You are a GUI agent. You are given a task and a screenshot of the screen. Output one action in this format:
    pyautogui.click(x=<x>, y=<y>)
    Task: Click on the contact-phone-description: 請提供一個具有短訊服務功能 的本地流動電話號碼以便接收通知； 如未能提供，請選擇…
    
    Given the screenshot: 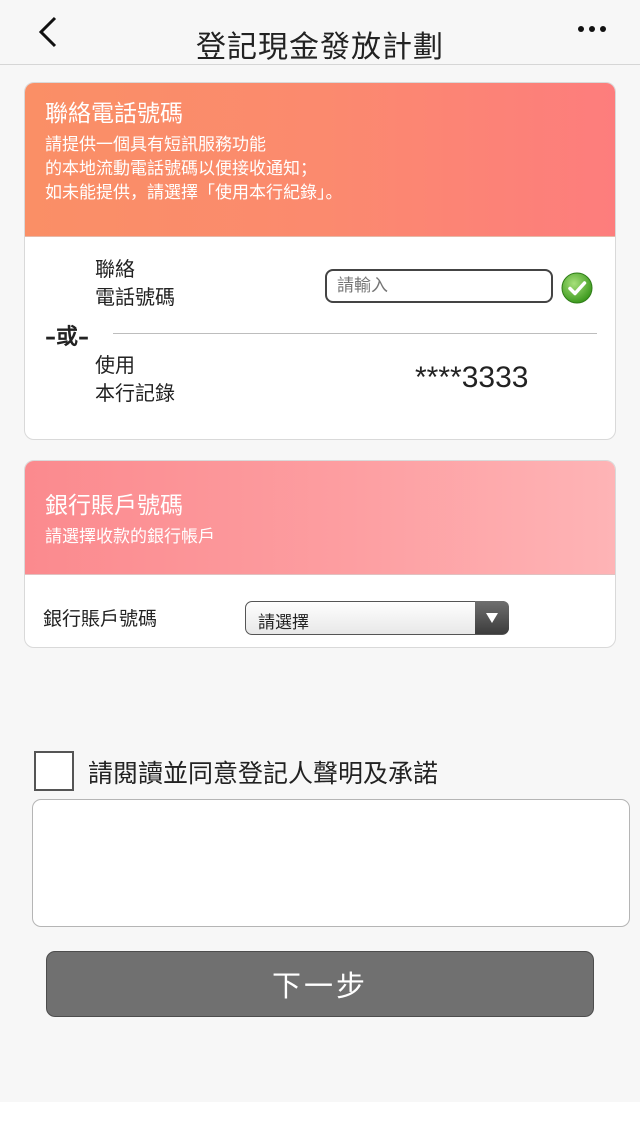 What is the action you would take?
    pyautogui.click(x=320, y=169)
    